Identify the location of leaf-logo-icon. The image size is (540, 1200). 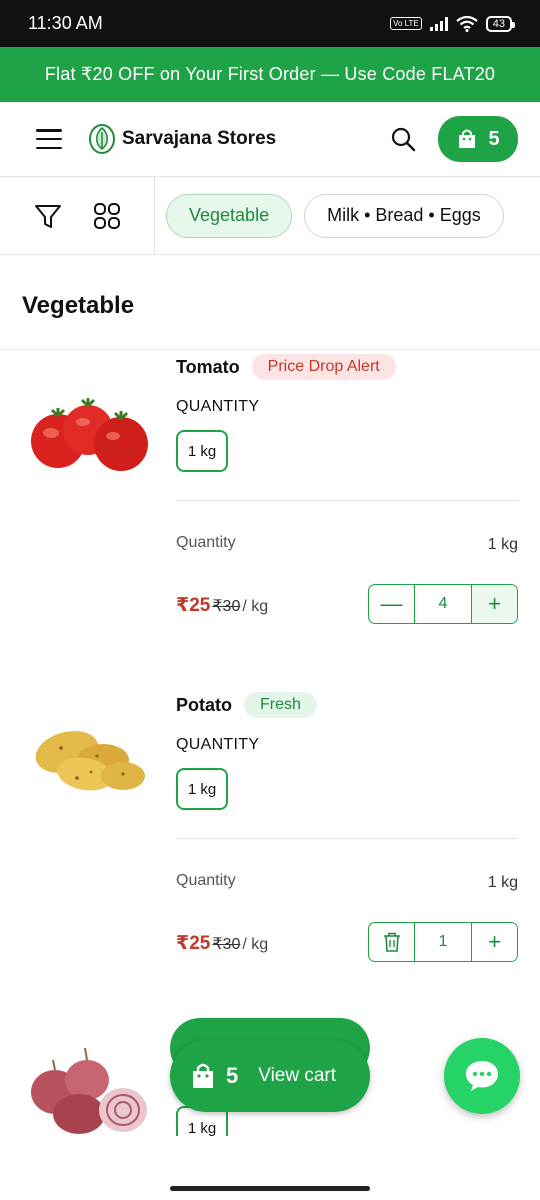
(102, 139).